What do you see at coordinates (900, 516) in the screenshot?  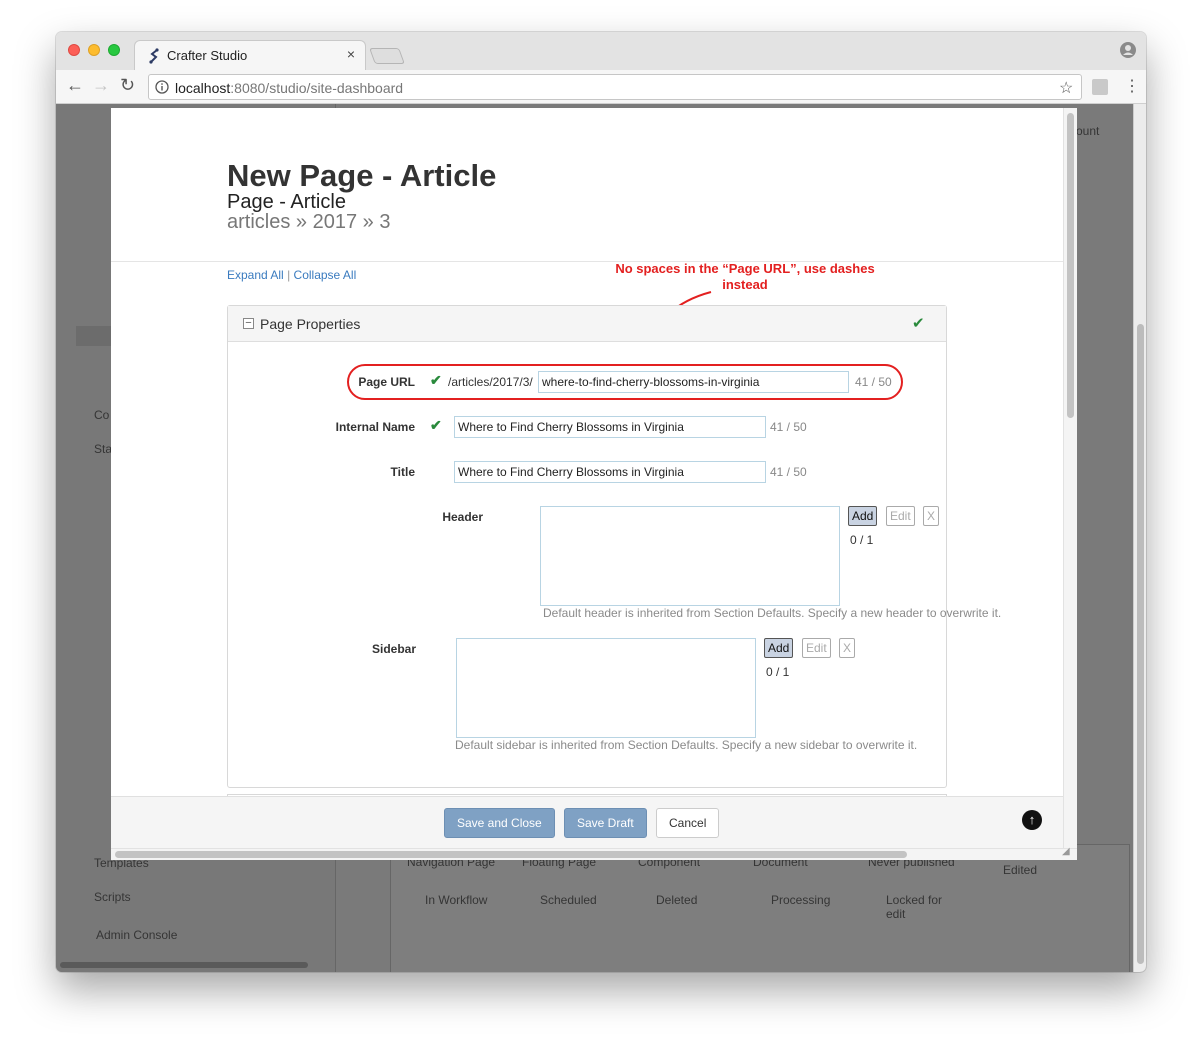 I see `header-edit-button: Edit` at bounding box center [900, 516].